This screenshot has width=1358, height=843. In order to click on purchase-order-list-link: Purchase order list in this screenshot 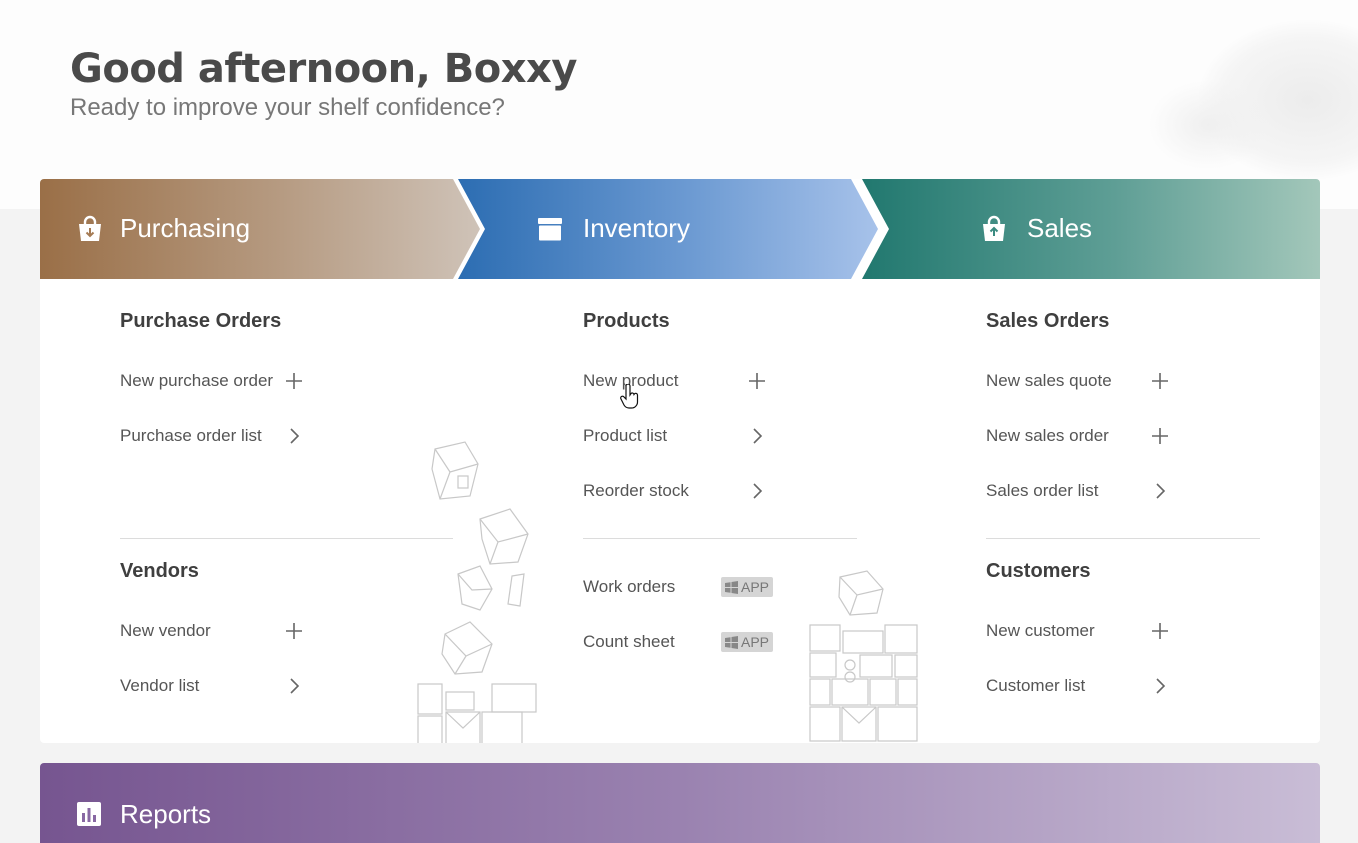, I will do `click(215, 436)`.